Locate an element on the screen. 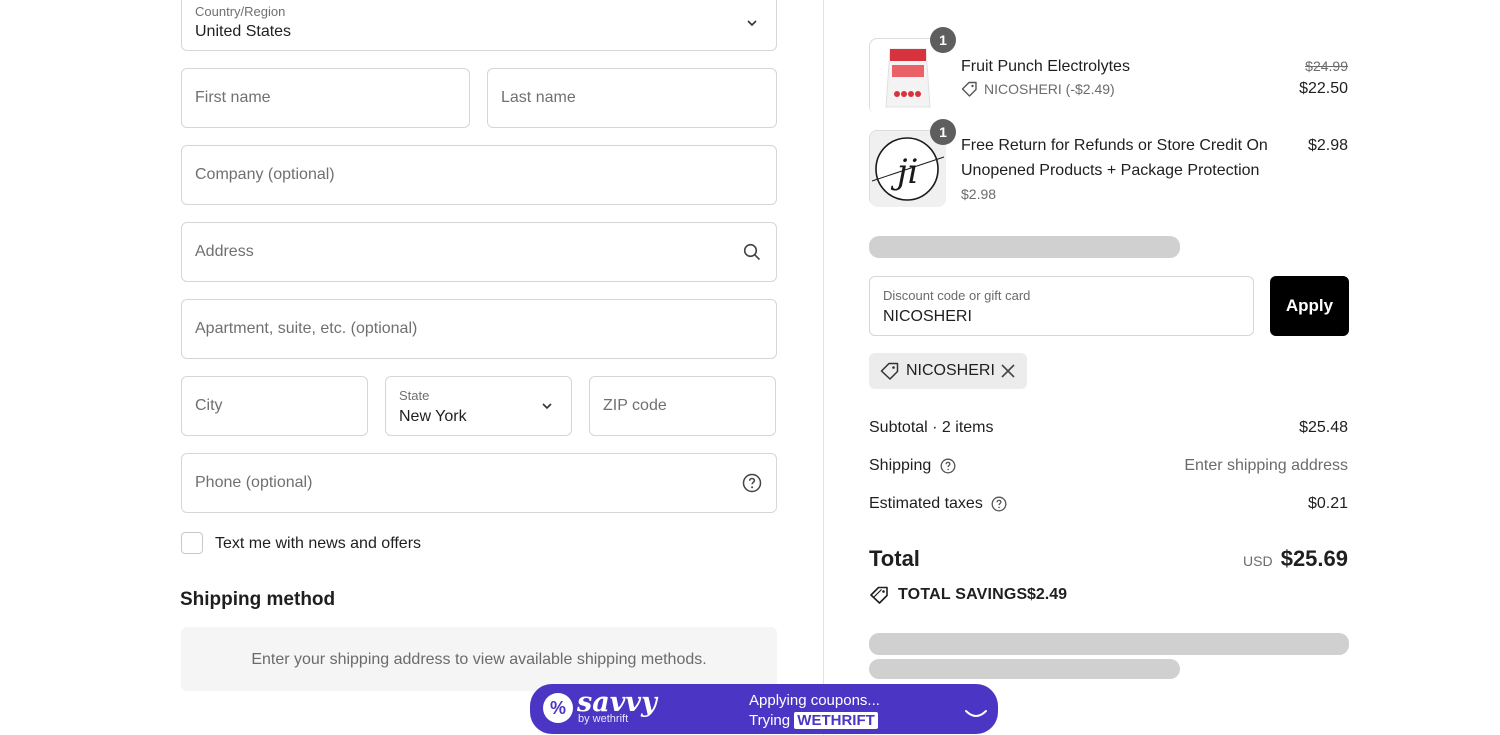 Image resolution: width=1500 pixels, height=735 pixels. apartment-placeholder: Apartment, suite, etc. (optional) is located at coordinates (306, 328).